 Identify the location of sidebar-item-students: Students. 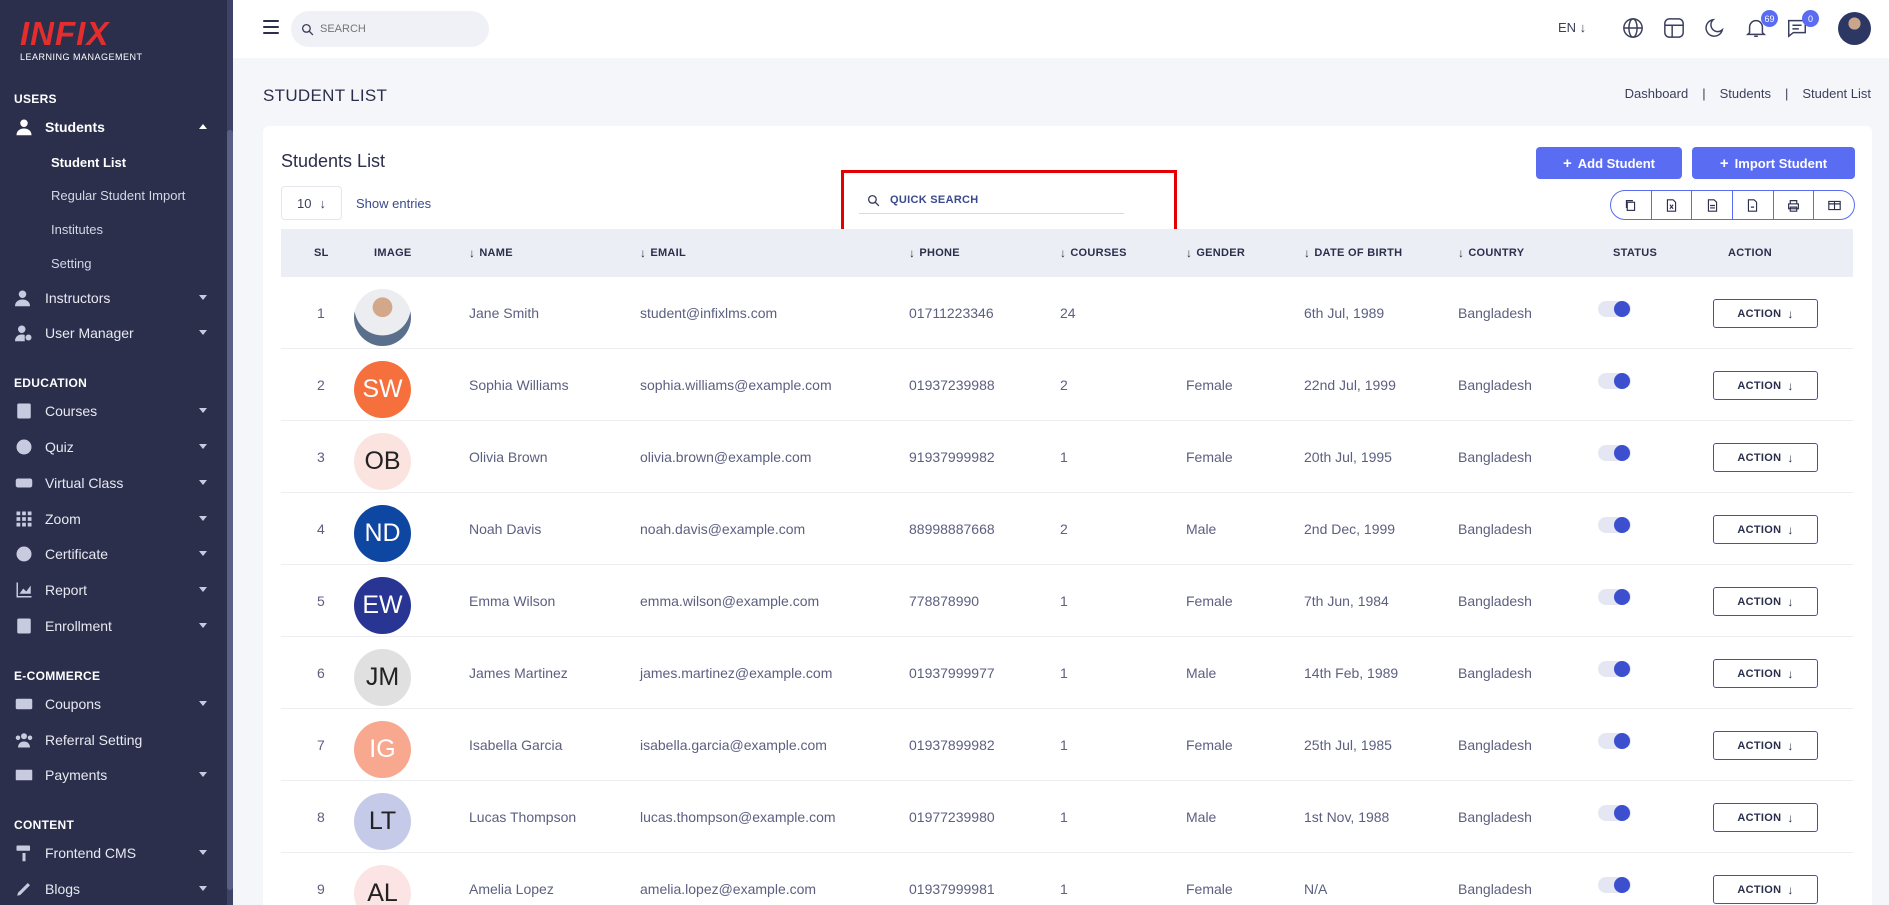
(113, 127).